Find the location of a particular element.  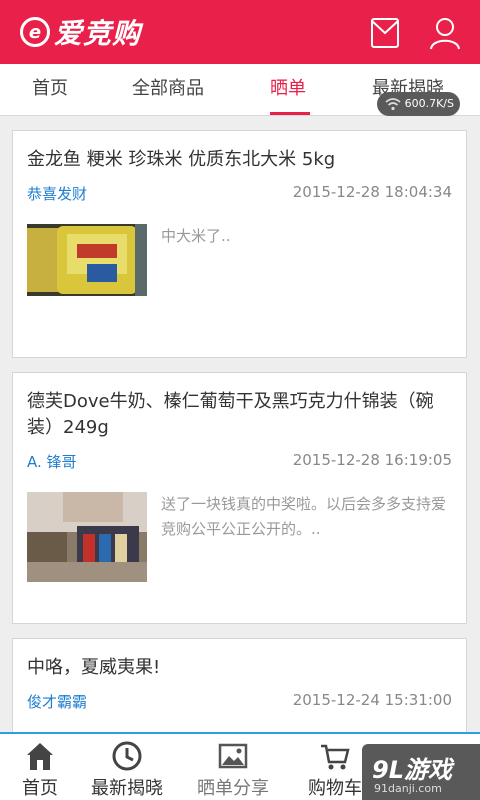

post-excerpt: 送了一块钱真的中奖啦。以后会多多支持爱竞购公平公正公开的。.. is located at coordinates (304, 516).